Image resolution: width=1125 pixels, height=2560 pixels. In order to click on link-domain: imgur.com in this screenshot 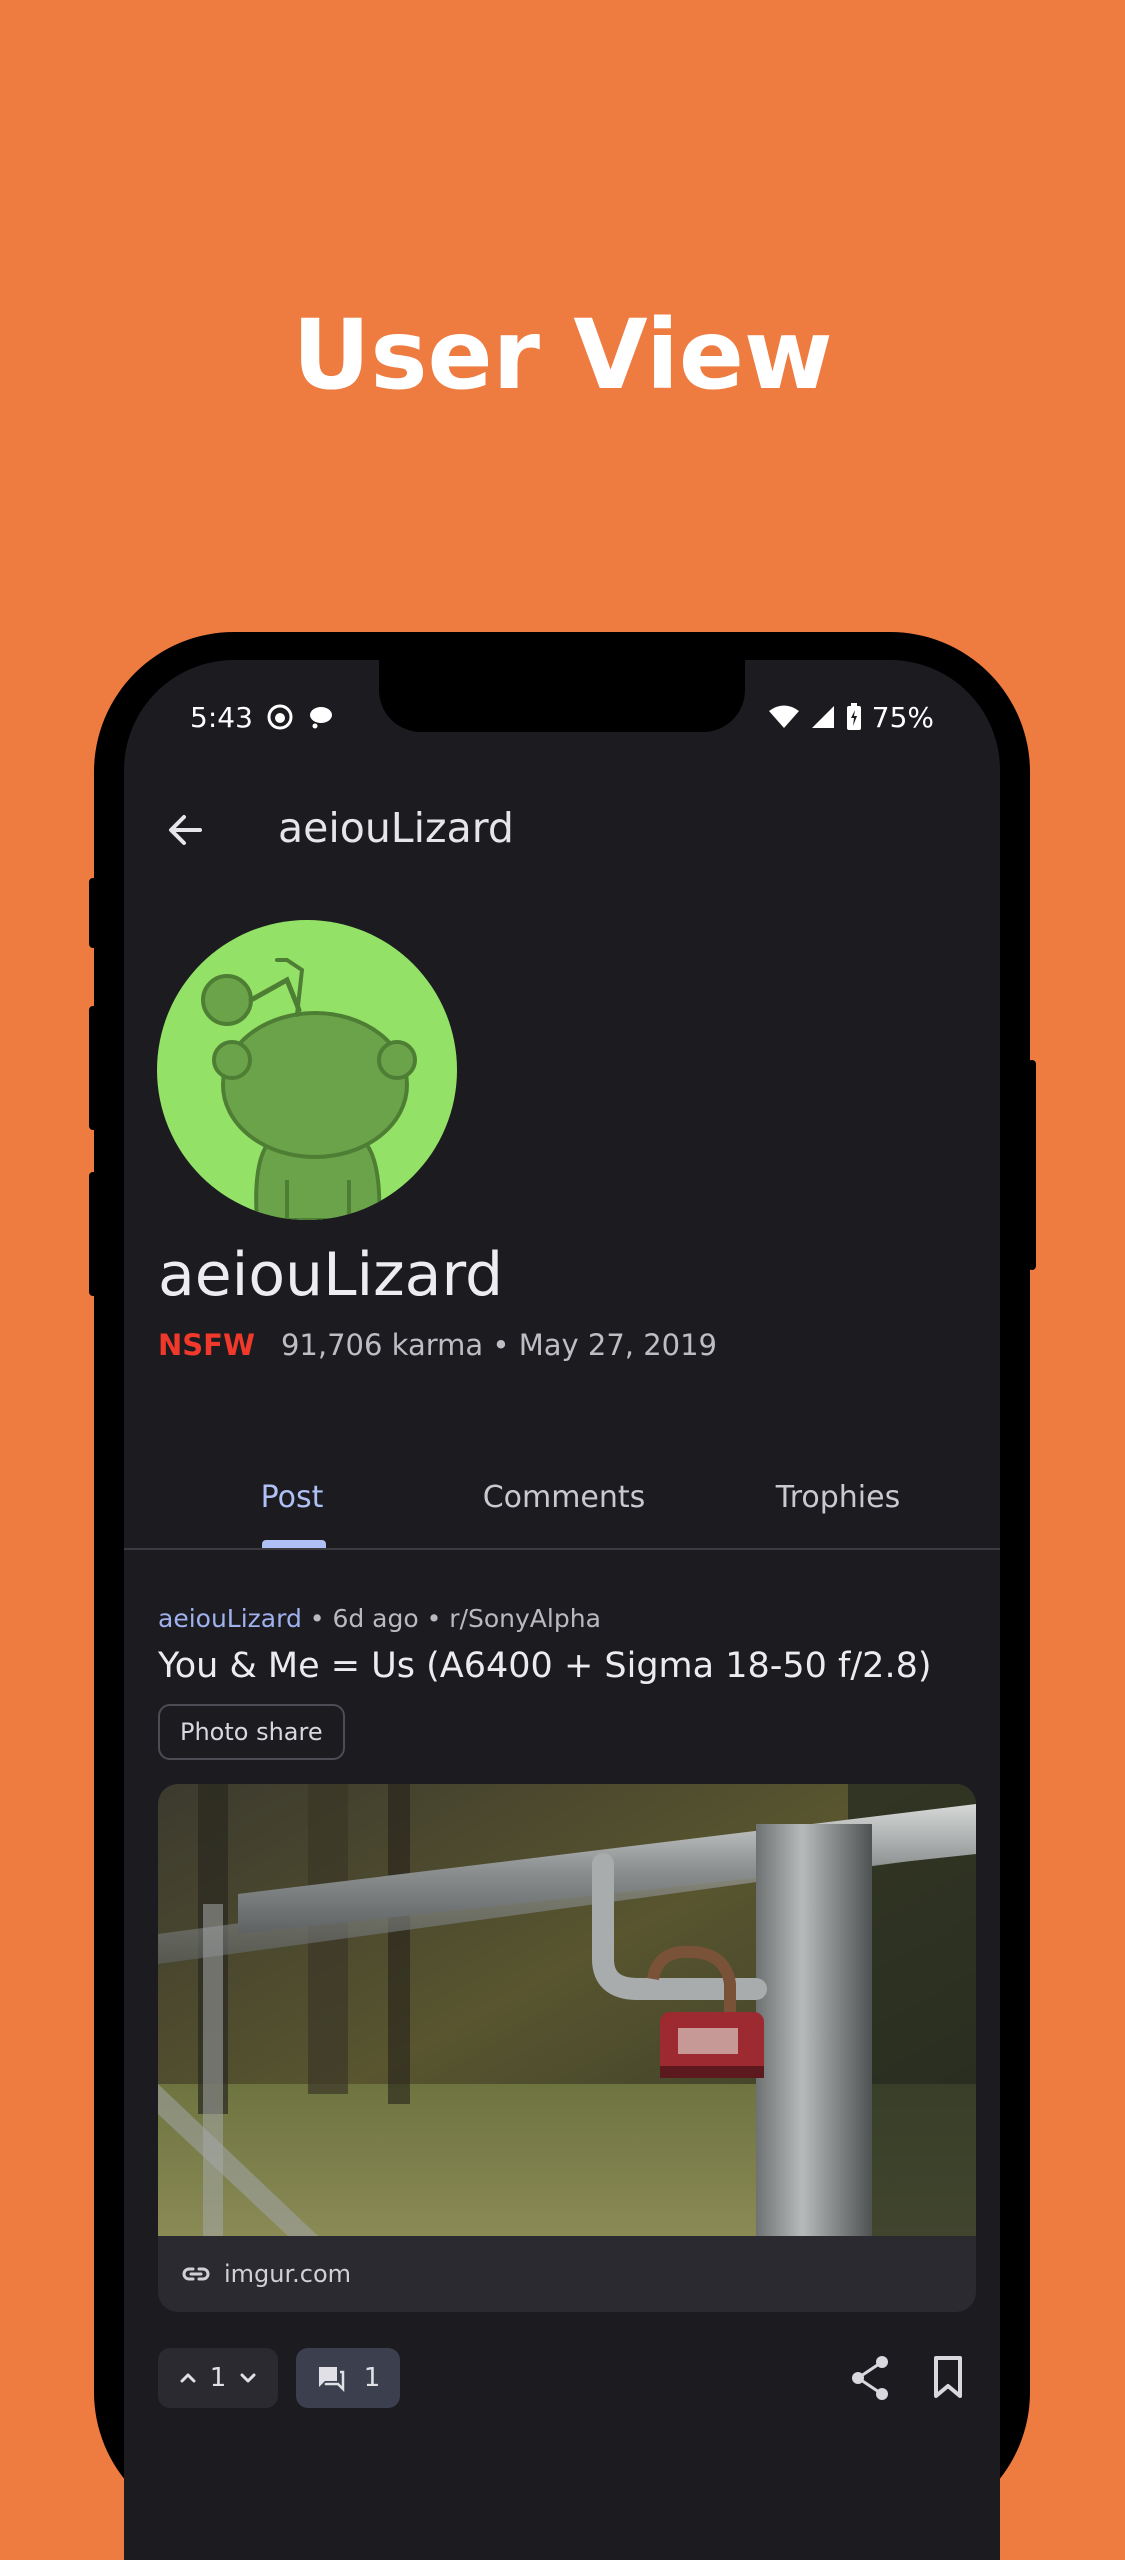, I will do `click(288, 2274)`.